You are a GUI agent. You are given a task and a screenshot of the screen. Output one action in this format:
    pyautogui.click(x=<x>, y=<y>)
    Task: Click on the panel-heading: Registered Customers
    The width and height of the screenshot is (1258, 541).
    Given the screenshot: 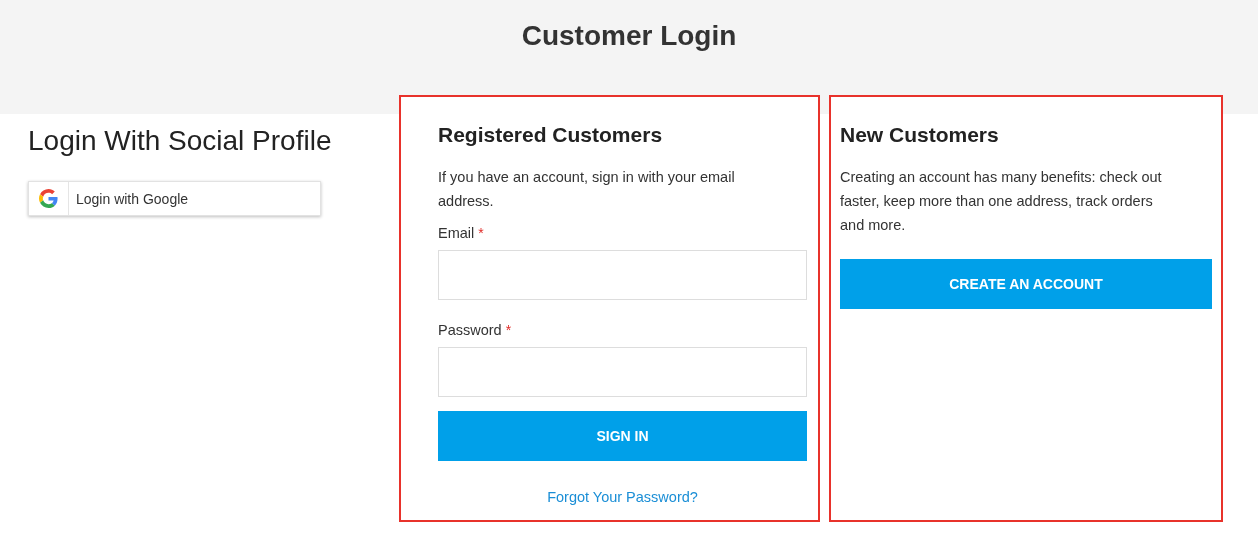 What is the action you would take?
    pyautogui.click(x=551, y=135)
    